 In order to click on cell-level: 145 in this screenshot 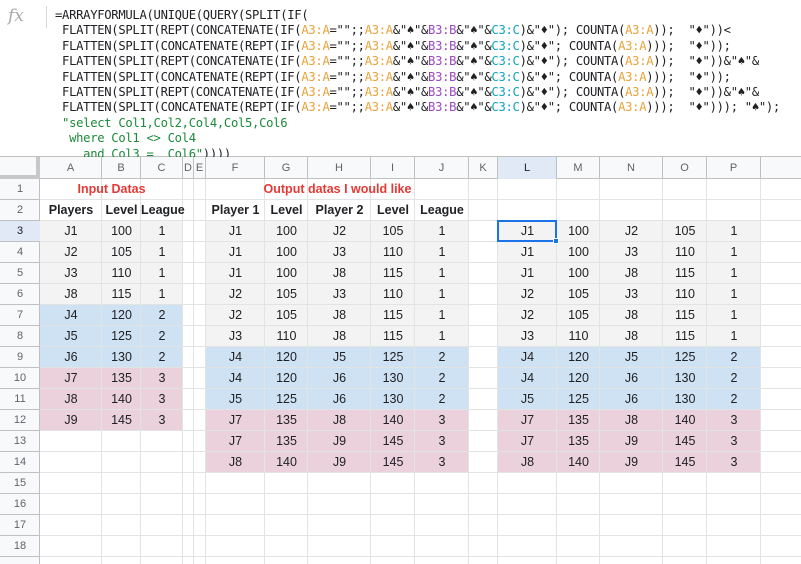, I will do `click(121, 420)`.